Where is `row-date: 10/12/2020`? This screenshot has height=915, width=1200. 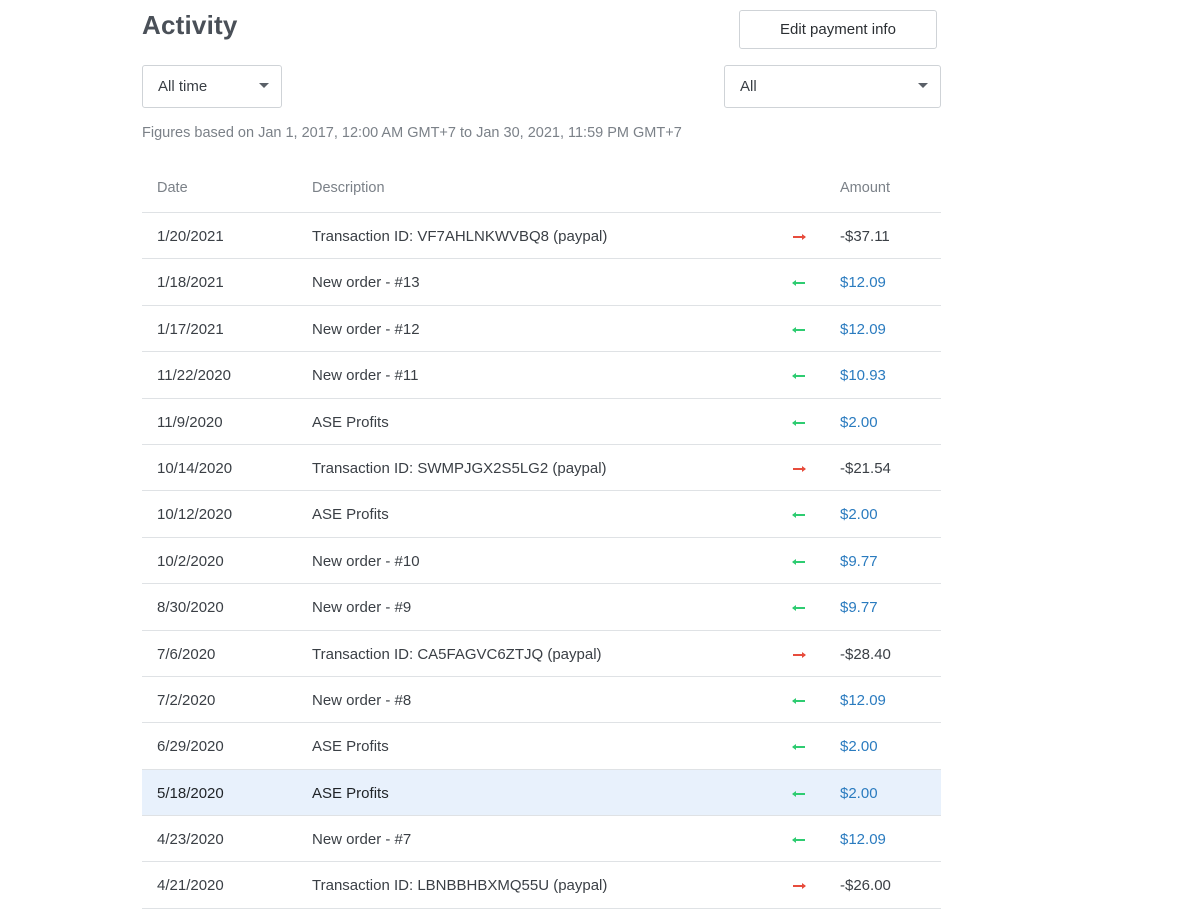 row-date: 10/12/2020 is located at coordinates (195, 515).